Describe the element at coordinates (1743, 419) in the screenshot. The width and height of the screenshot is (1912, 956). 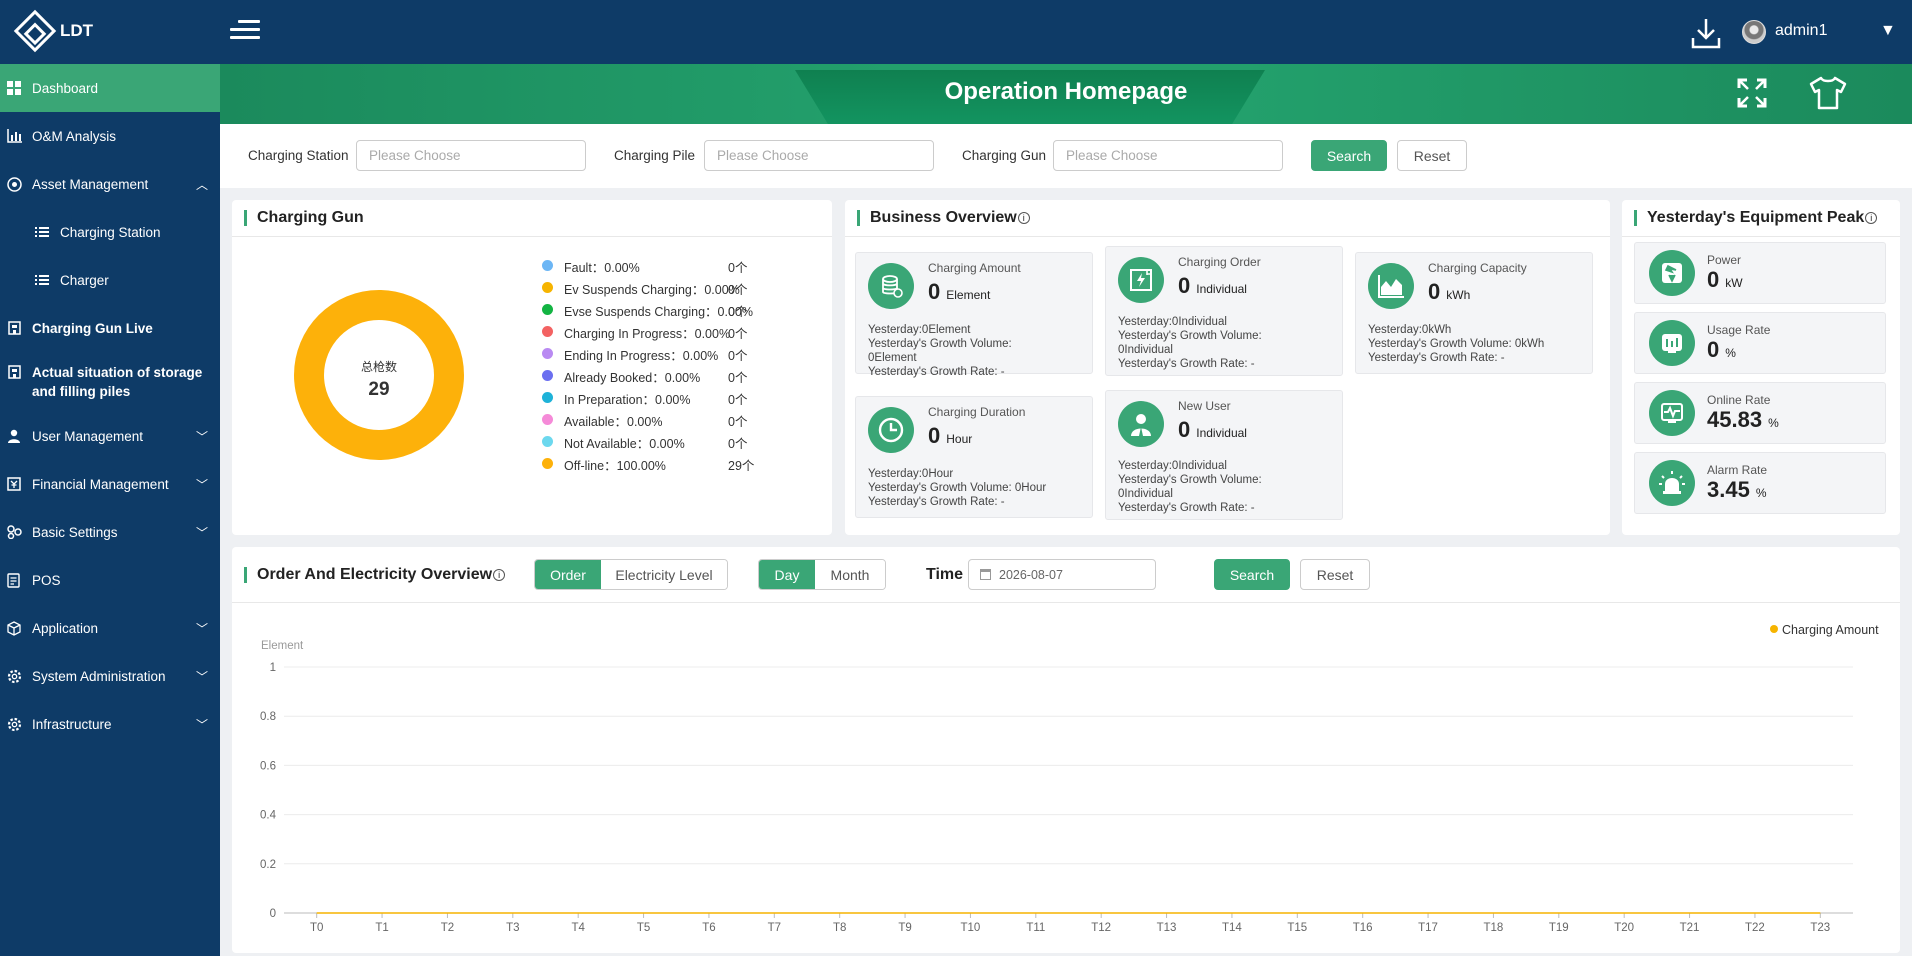
I see `card-value: 45.83%` at that location.